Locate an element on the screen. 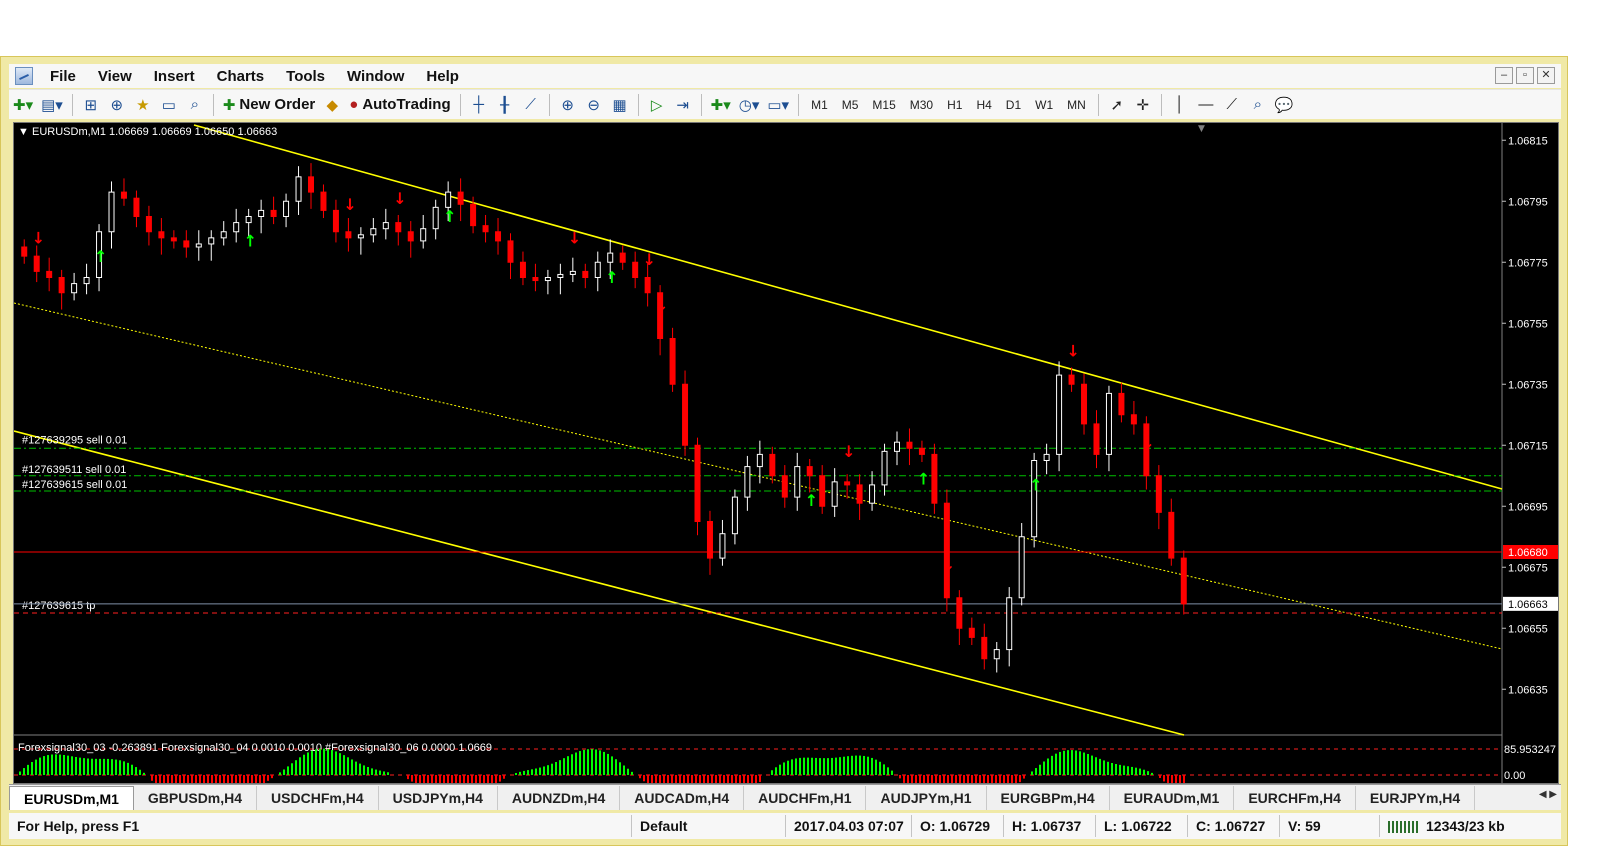 This screenshot has height=863, width=1600. zoom-out-icon: ⊖ is located at coordinates (594, 105).